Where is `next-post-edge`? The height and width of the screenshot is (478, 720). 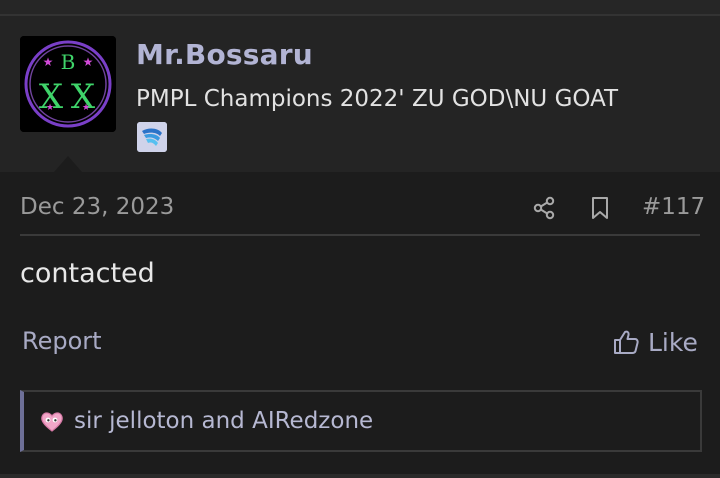
next-post-edge is located at coordinates (360, 476).